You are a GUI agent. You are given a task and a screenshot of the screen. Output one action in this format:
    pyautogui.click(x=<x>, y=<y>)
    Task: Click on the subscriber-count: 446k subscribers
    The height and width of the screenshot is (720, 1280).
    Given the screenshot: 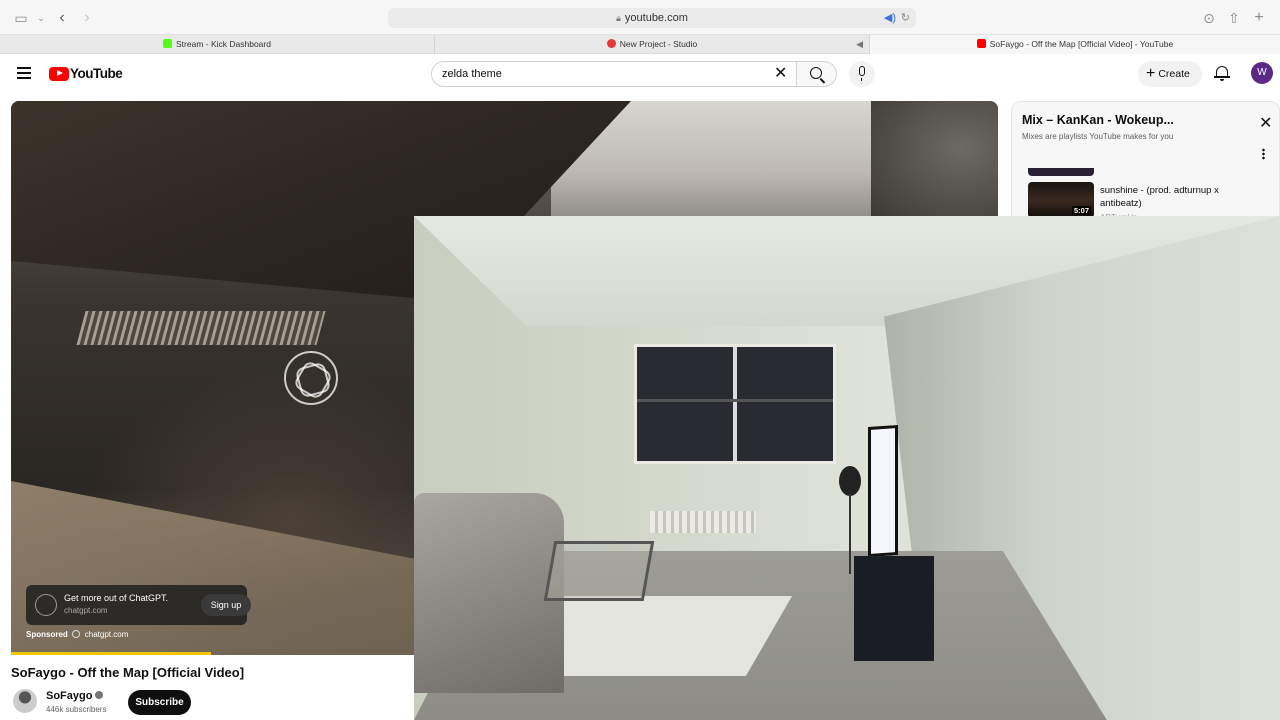 What is the action you would take?
    pyautogui.click(x=76, y=709)
    